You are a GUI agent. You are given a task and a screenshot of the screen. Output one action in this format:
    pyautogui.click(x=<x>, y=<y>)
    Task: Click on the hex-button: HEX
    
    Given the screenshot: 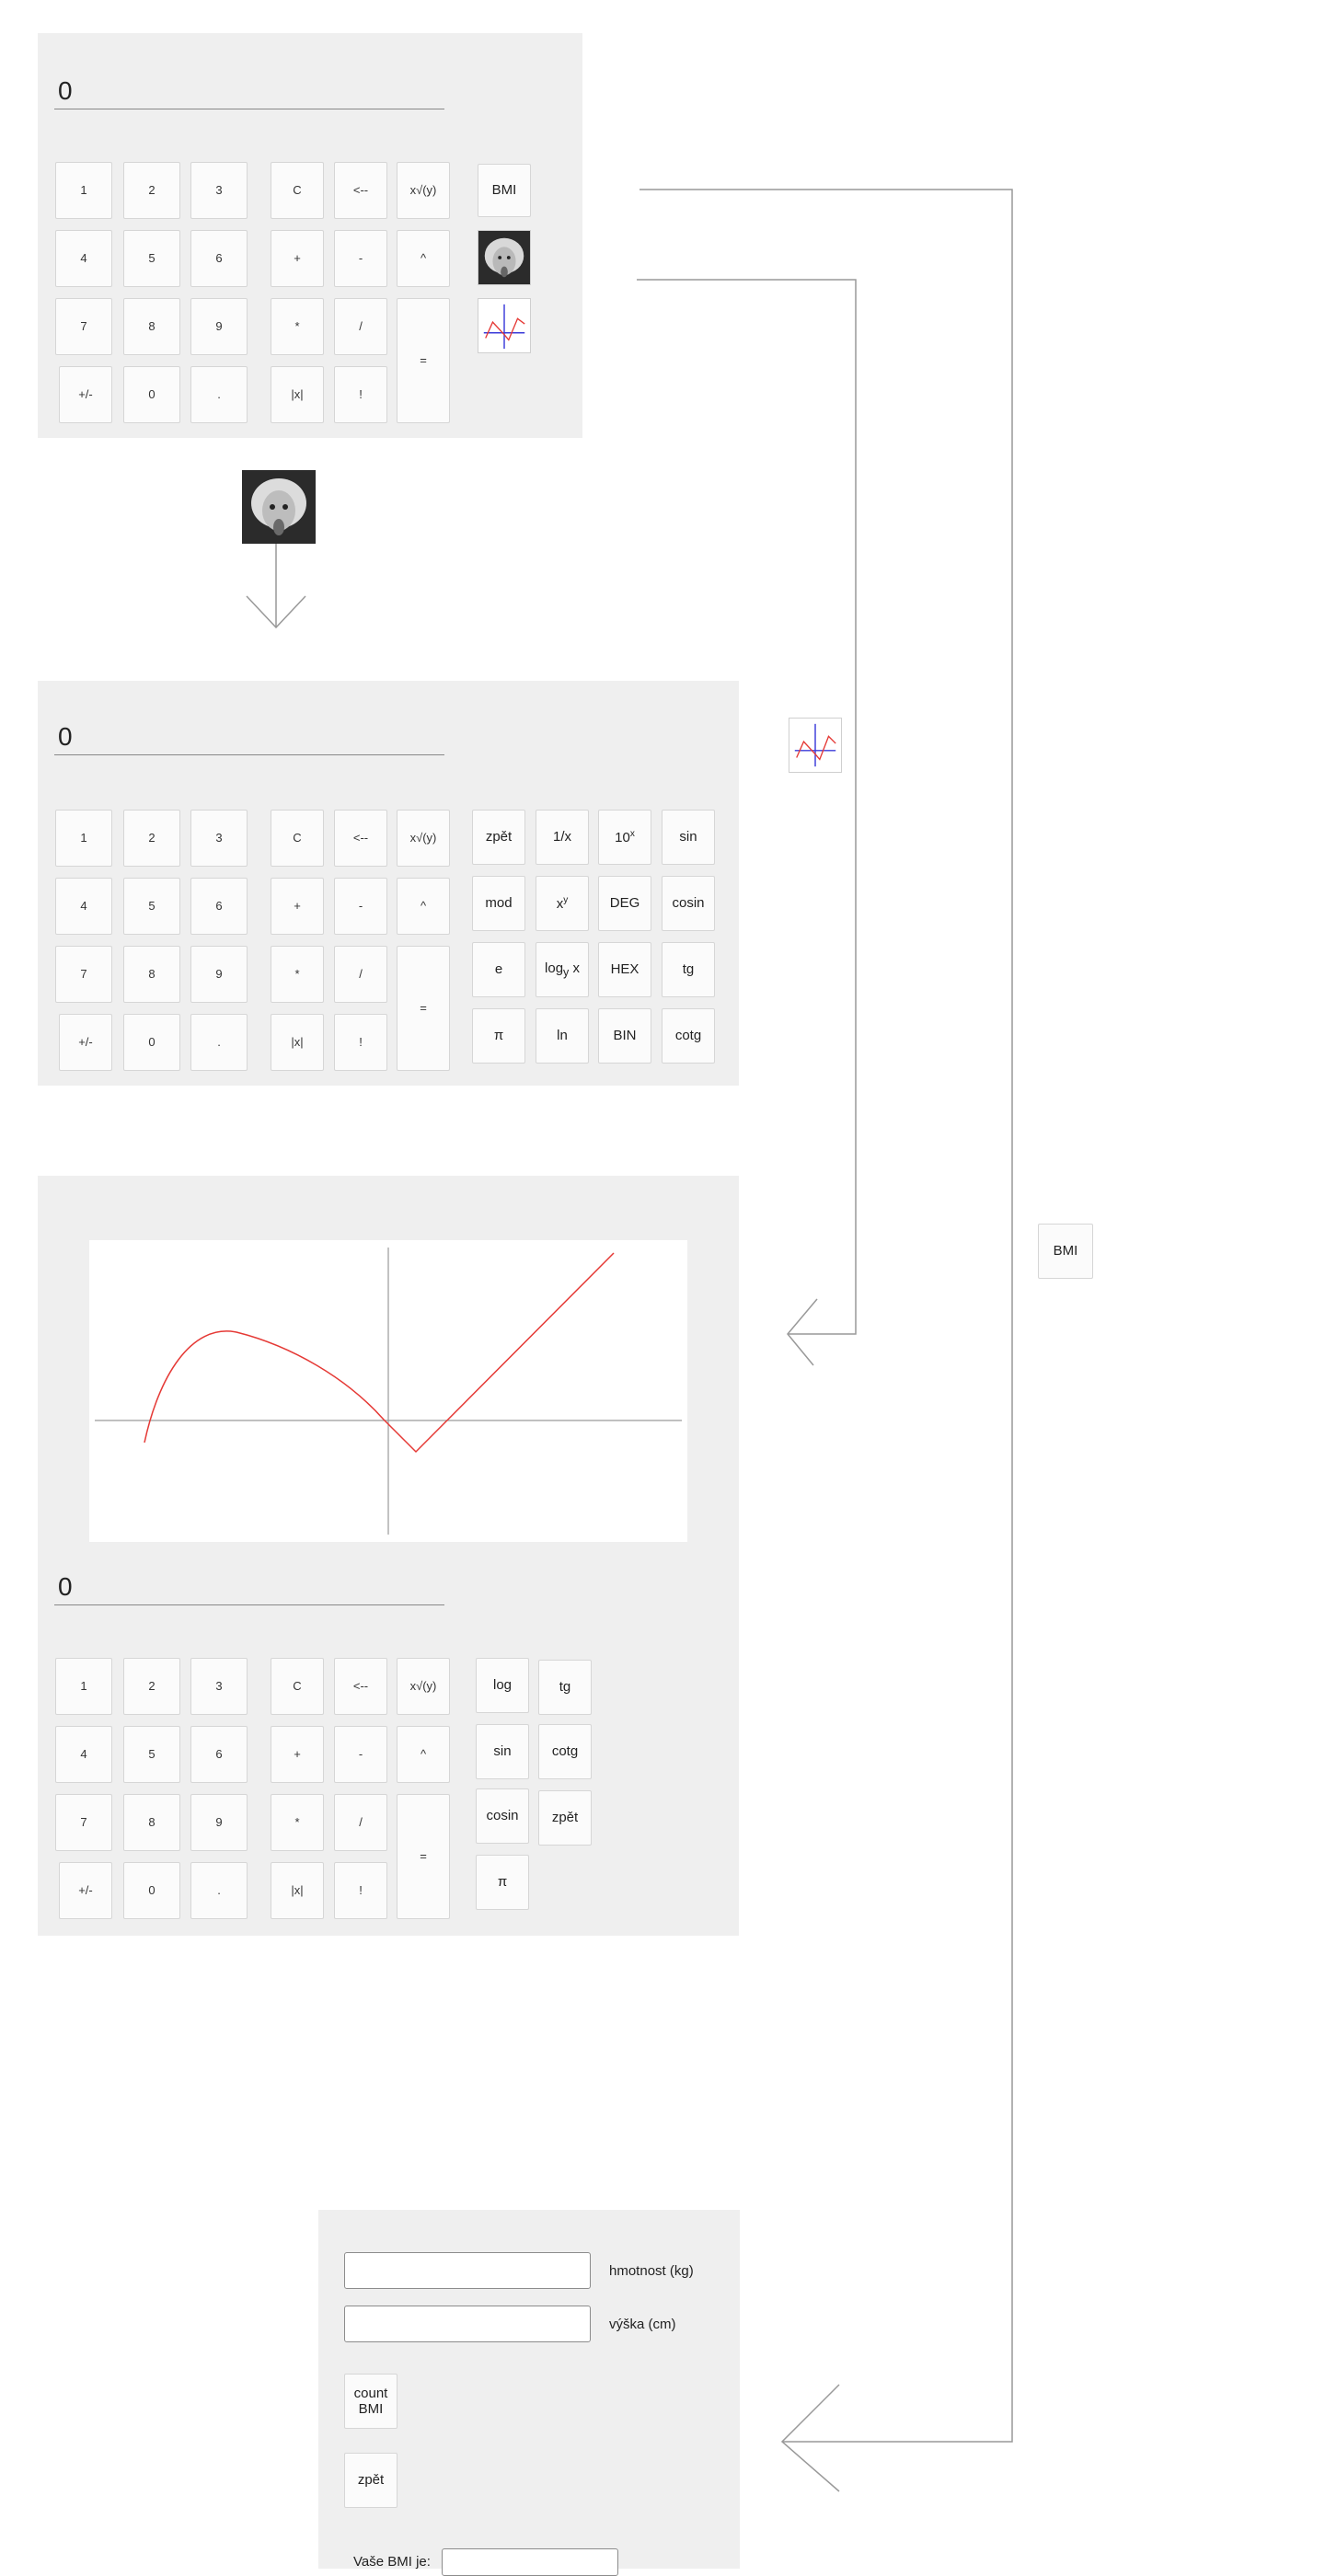 What is the action you would take?
    pyautogui.click(x=624, y=970)
    